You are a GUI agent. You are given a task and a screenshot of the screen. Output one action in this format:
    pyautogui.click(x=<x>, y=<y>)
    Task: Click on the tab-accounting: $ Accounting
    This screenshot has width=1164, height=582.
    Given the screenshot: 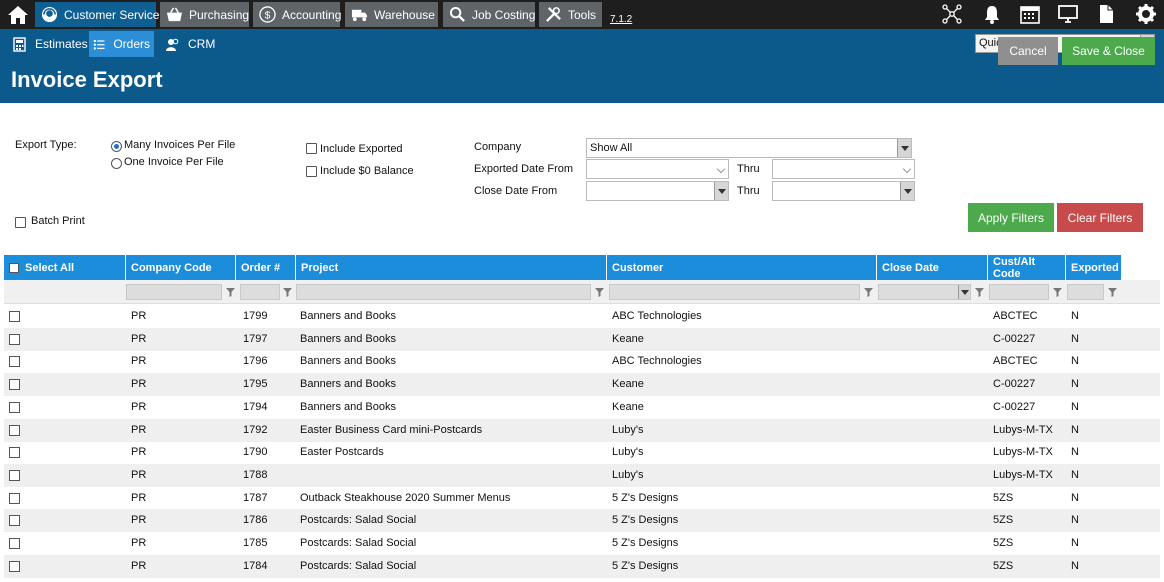 What is the action you would take?
    pyautogui.click(x=297, y=14)
    